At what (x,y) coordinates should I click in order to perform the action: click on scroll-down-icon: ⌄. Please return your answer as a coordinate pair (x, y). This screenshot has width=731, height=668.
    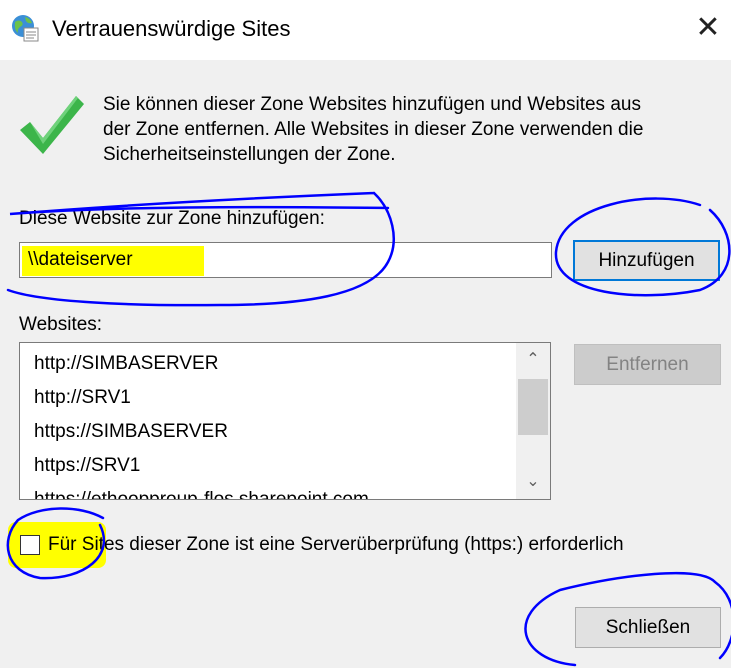
    Looking at the image, I should click on (533, 482).